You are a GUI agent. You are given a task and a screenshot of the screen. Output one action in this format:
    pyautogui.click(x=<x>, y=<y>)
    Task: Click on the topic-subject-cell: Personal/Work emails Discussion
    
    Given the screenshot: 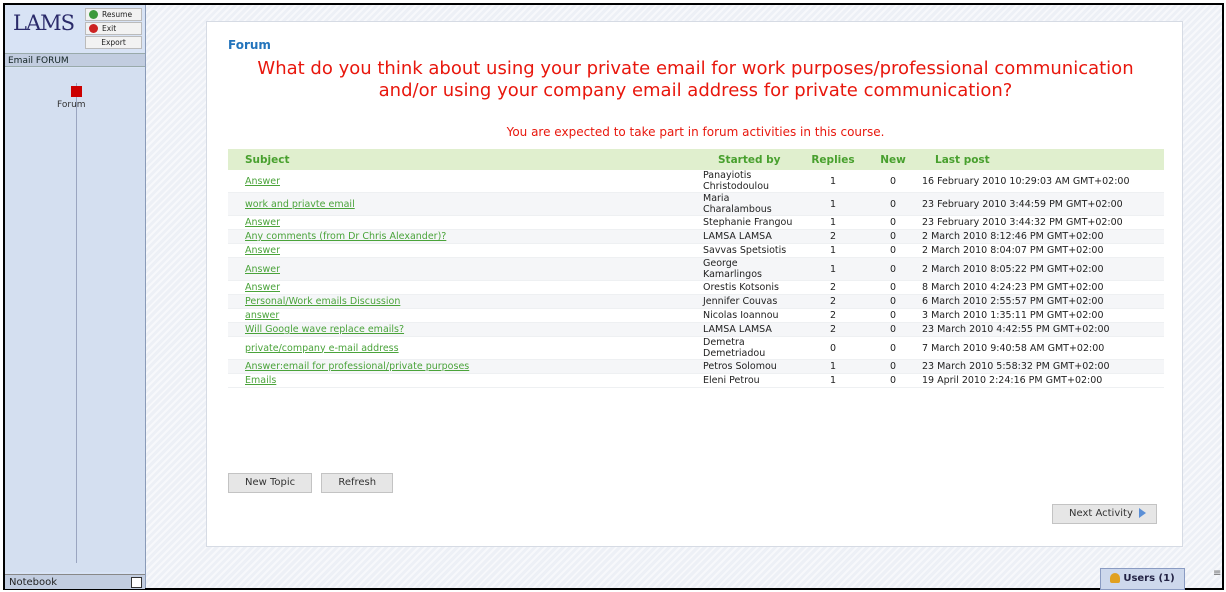 What is the action you would take?
    pyautogui.click(x=464, y=301)
    